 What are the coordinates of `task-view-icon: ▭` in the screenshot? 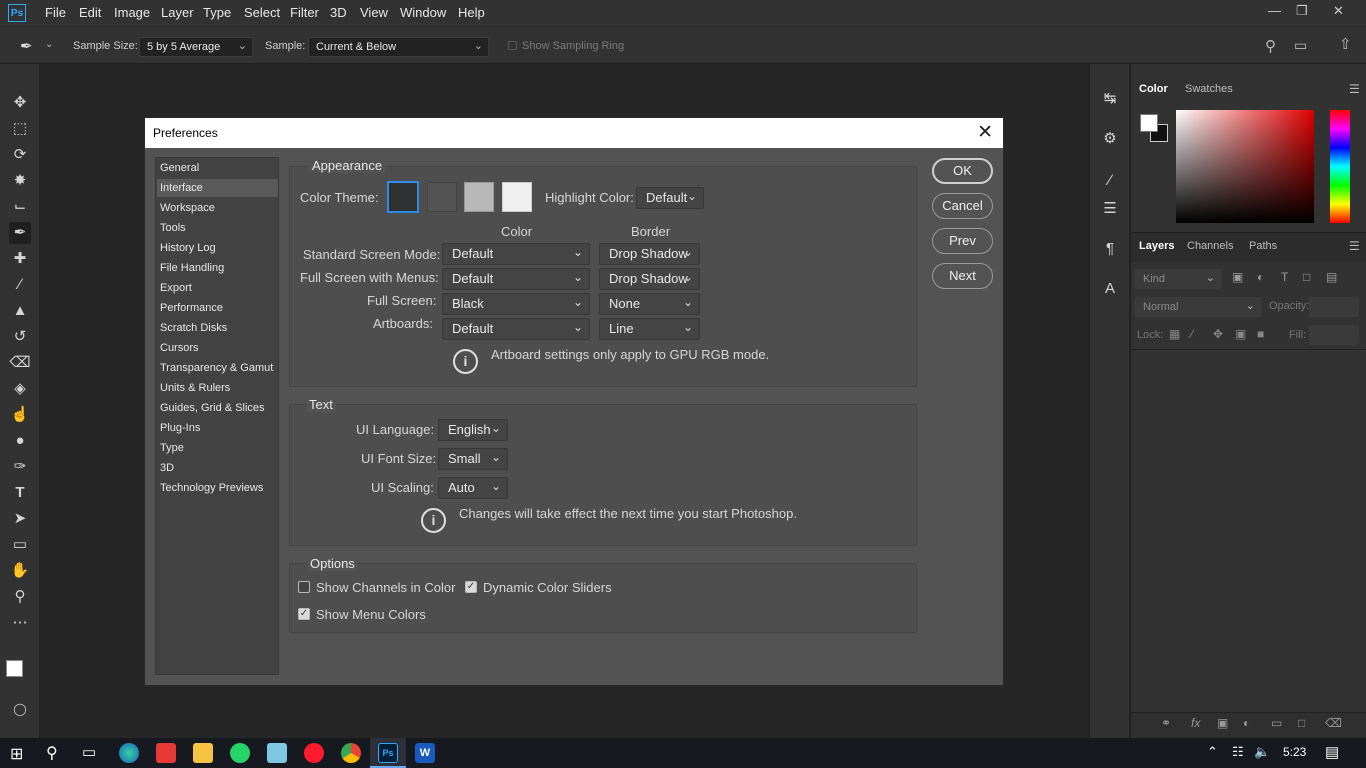 It's located at (89, 752).